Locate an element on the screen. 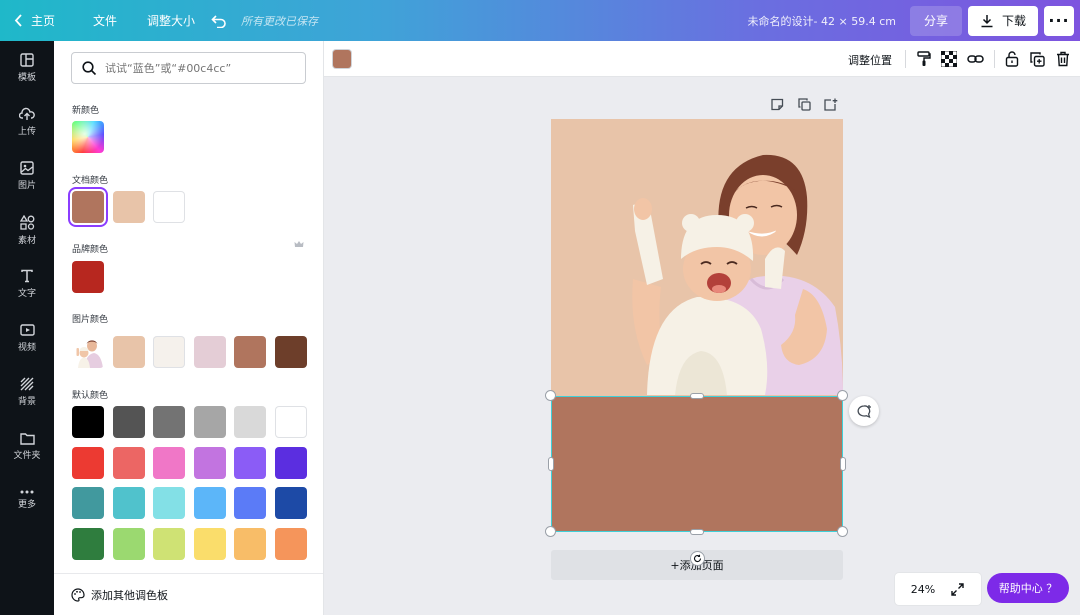  palette-icon is located at coordinates (78, 594).